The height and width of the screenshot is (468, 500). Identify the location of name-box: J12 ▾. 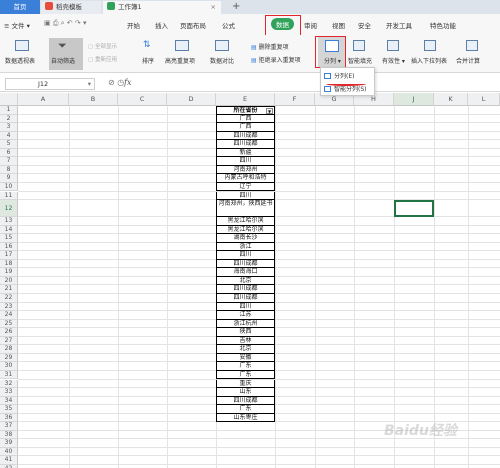
(50, 84).